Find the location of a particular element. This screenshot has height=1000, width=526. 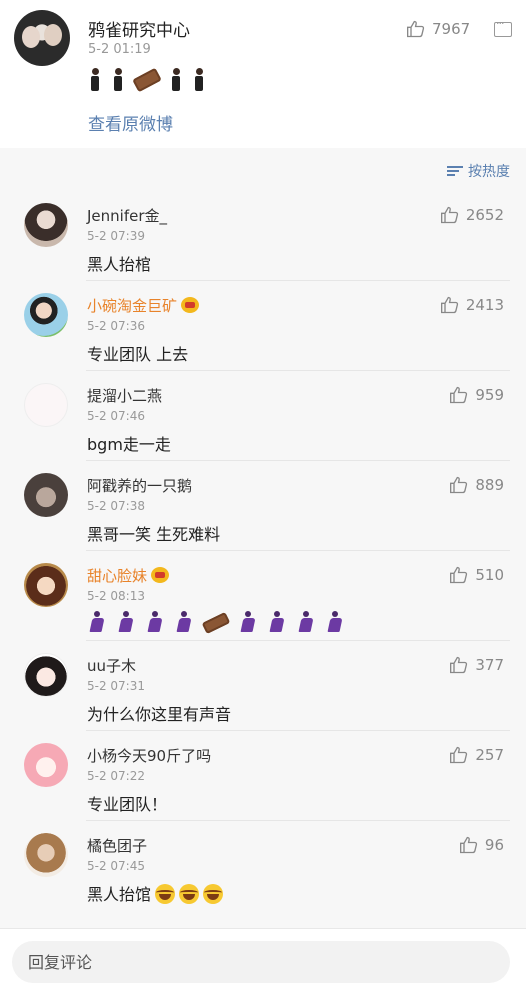

like-count: 2413 is located at coordinates (484, 305).